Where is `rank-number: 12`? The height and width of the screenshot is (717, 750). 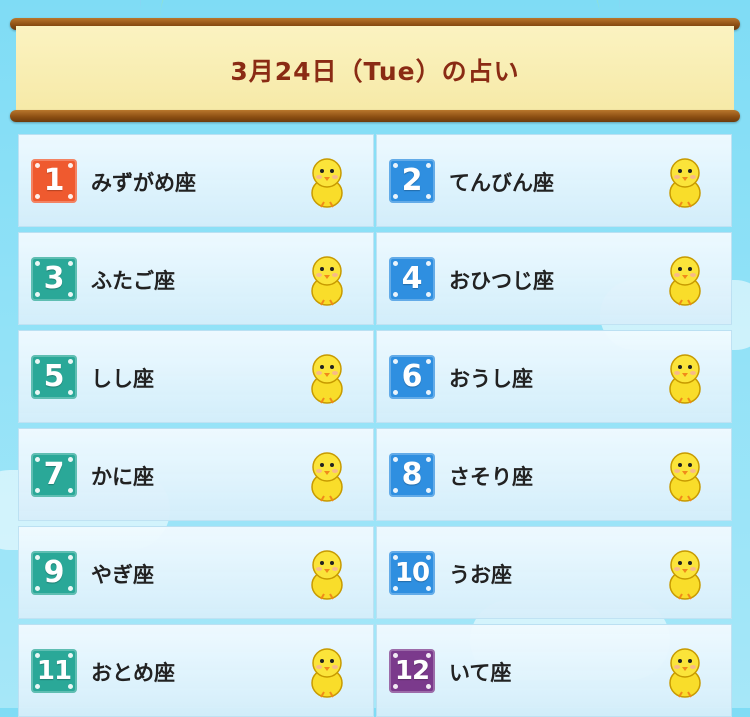 rank-number: 12 is located at coordinates (412, 671).